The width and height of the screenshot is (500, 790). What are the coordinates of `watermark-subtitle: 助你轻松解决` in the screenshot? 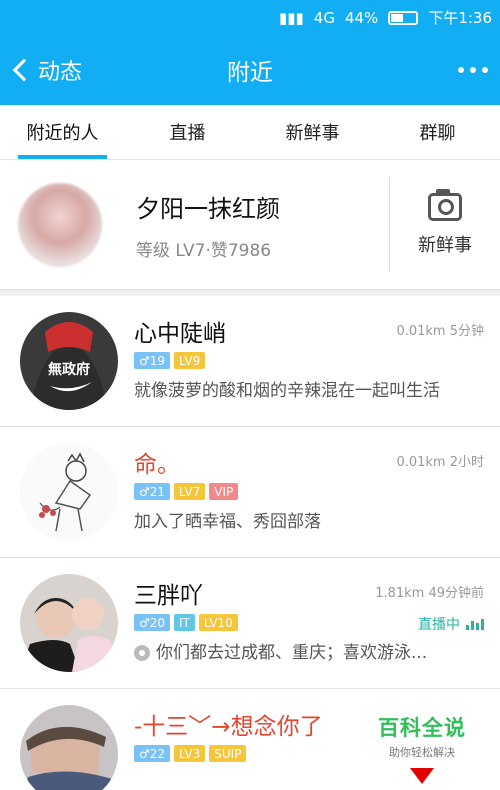 It's located at (422, 752).